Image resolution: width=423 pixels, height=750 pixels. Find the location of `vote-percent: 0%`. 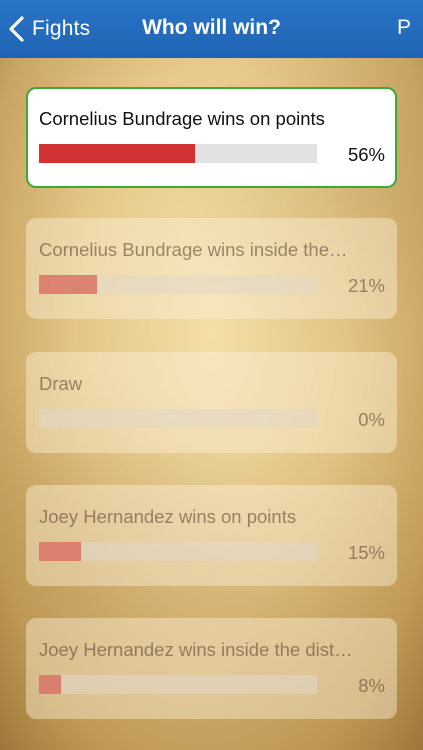

vote-percent: 0% is located at coordinates (371, 419).